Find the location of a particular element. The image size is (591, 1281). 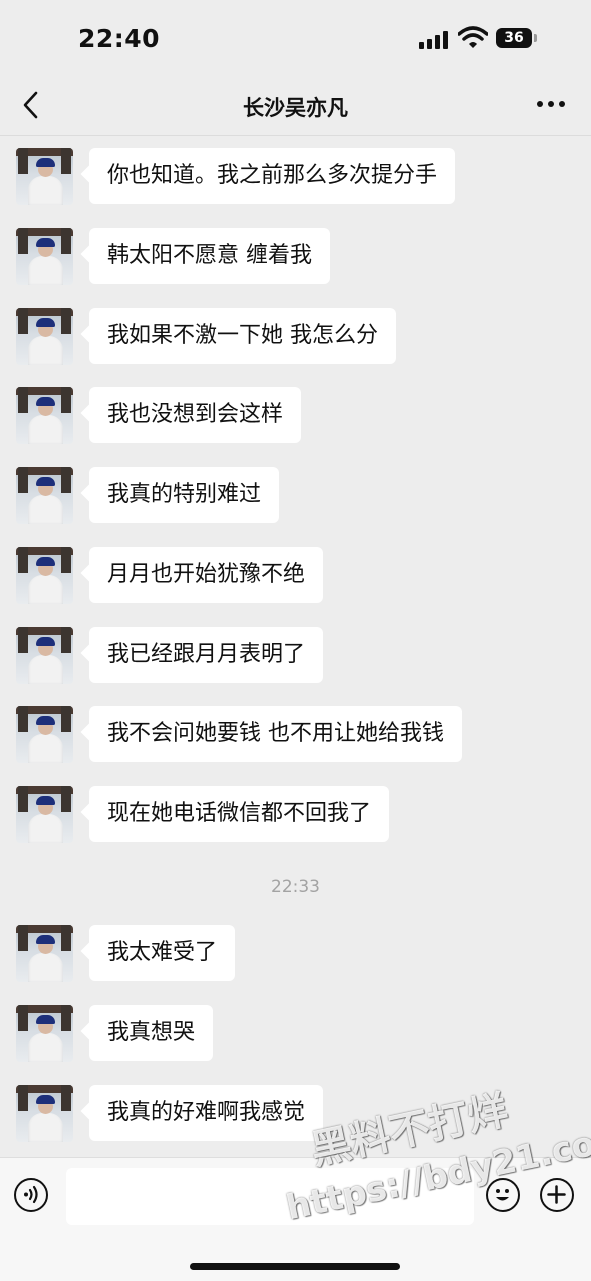

more-dots-icon is located at coordinates (552, 105).